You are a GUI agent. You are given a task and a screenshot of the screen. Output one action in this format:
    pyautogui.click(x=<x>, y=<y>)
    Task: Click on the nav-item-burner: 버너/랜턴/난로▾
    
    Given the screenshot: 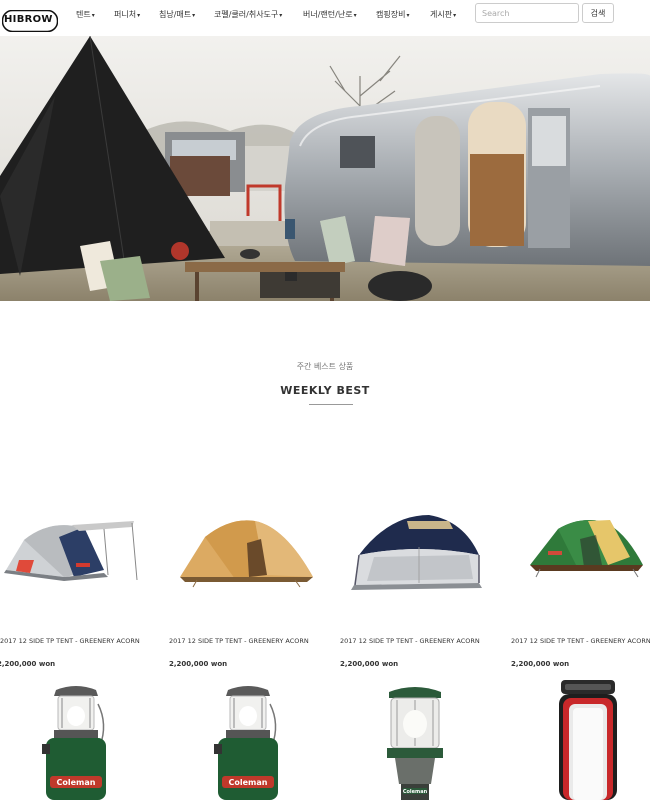 What is the action you would take?
    pyautogui.click(x=330, y=14)
    